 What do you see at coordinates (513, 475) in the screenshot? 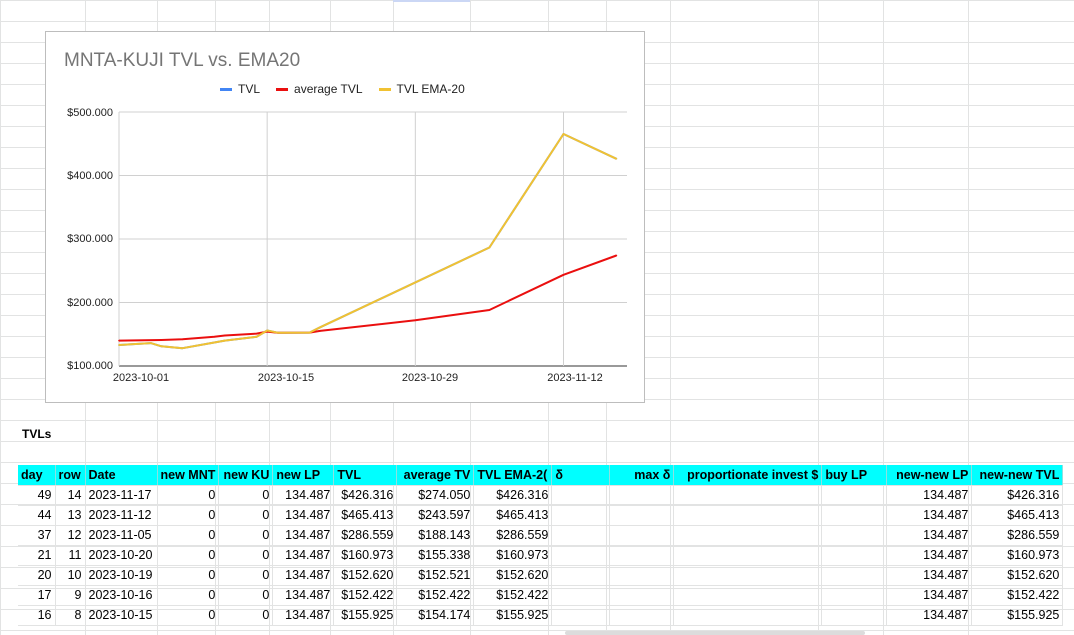
I see `column-header: TVL EMA-2(` at bounding box center [513, 475].